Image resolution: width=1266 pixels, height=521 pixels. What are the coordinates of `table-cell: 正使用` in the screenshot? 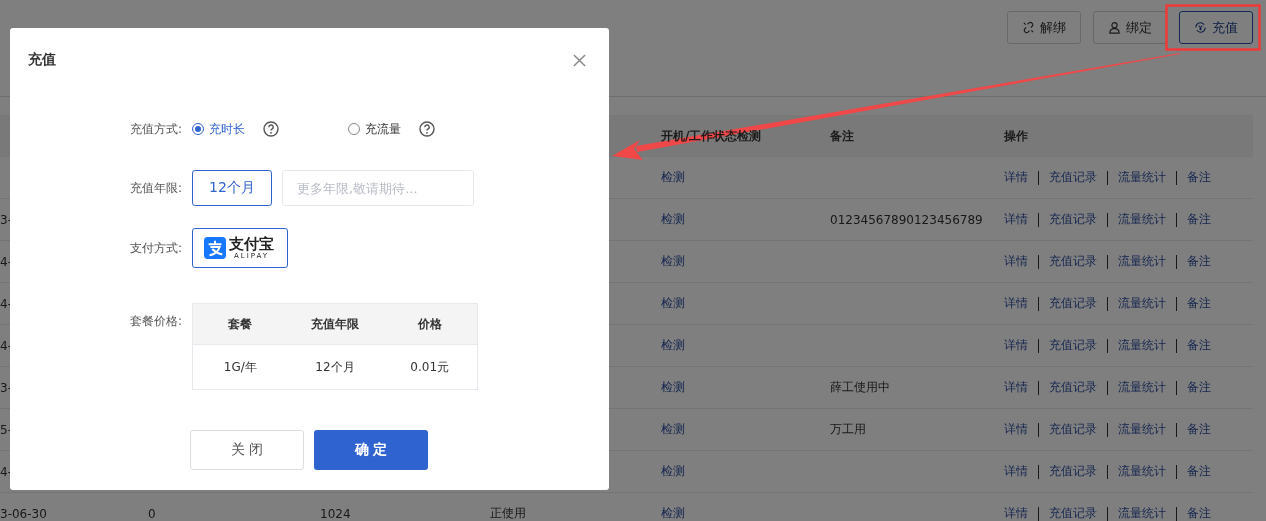 It's located at (508, 513).